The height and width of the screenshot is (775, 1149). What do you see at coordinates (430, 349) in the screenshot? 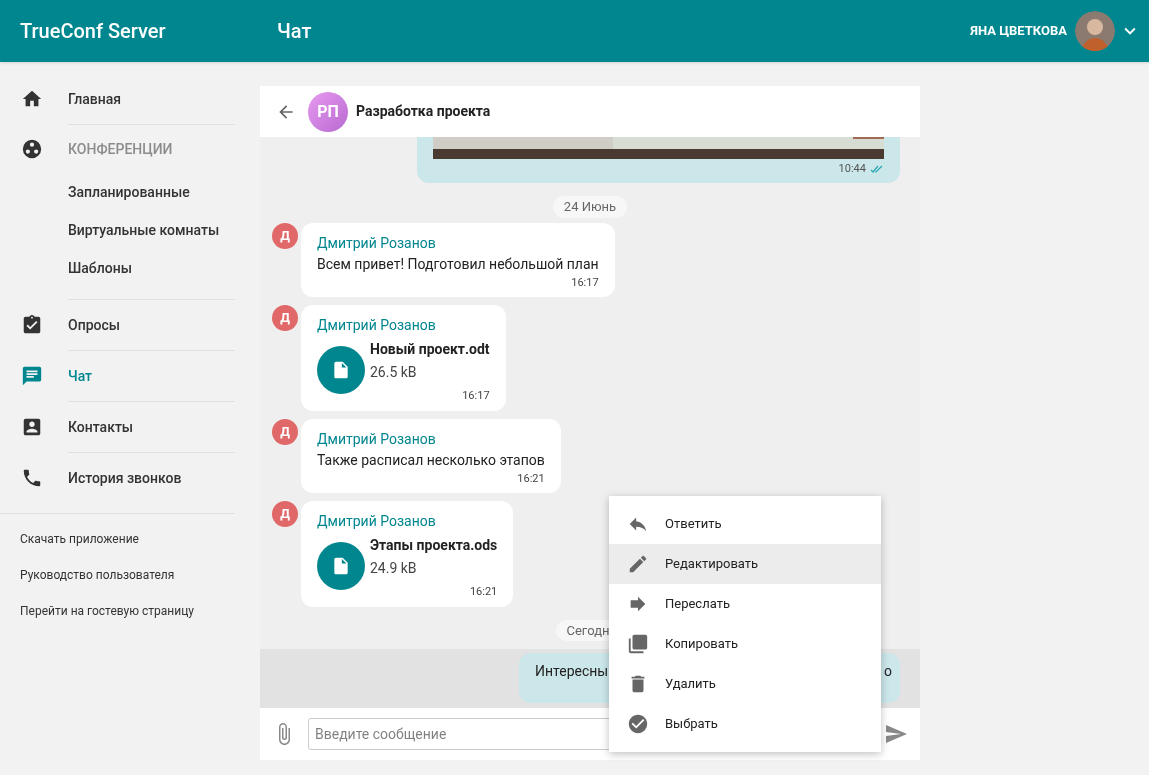
I see `file-name: Новый проект.odt` at bounding box center [430, 349].